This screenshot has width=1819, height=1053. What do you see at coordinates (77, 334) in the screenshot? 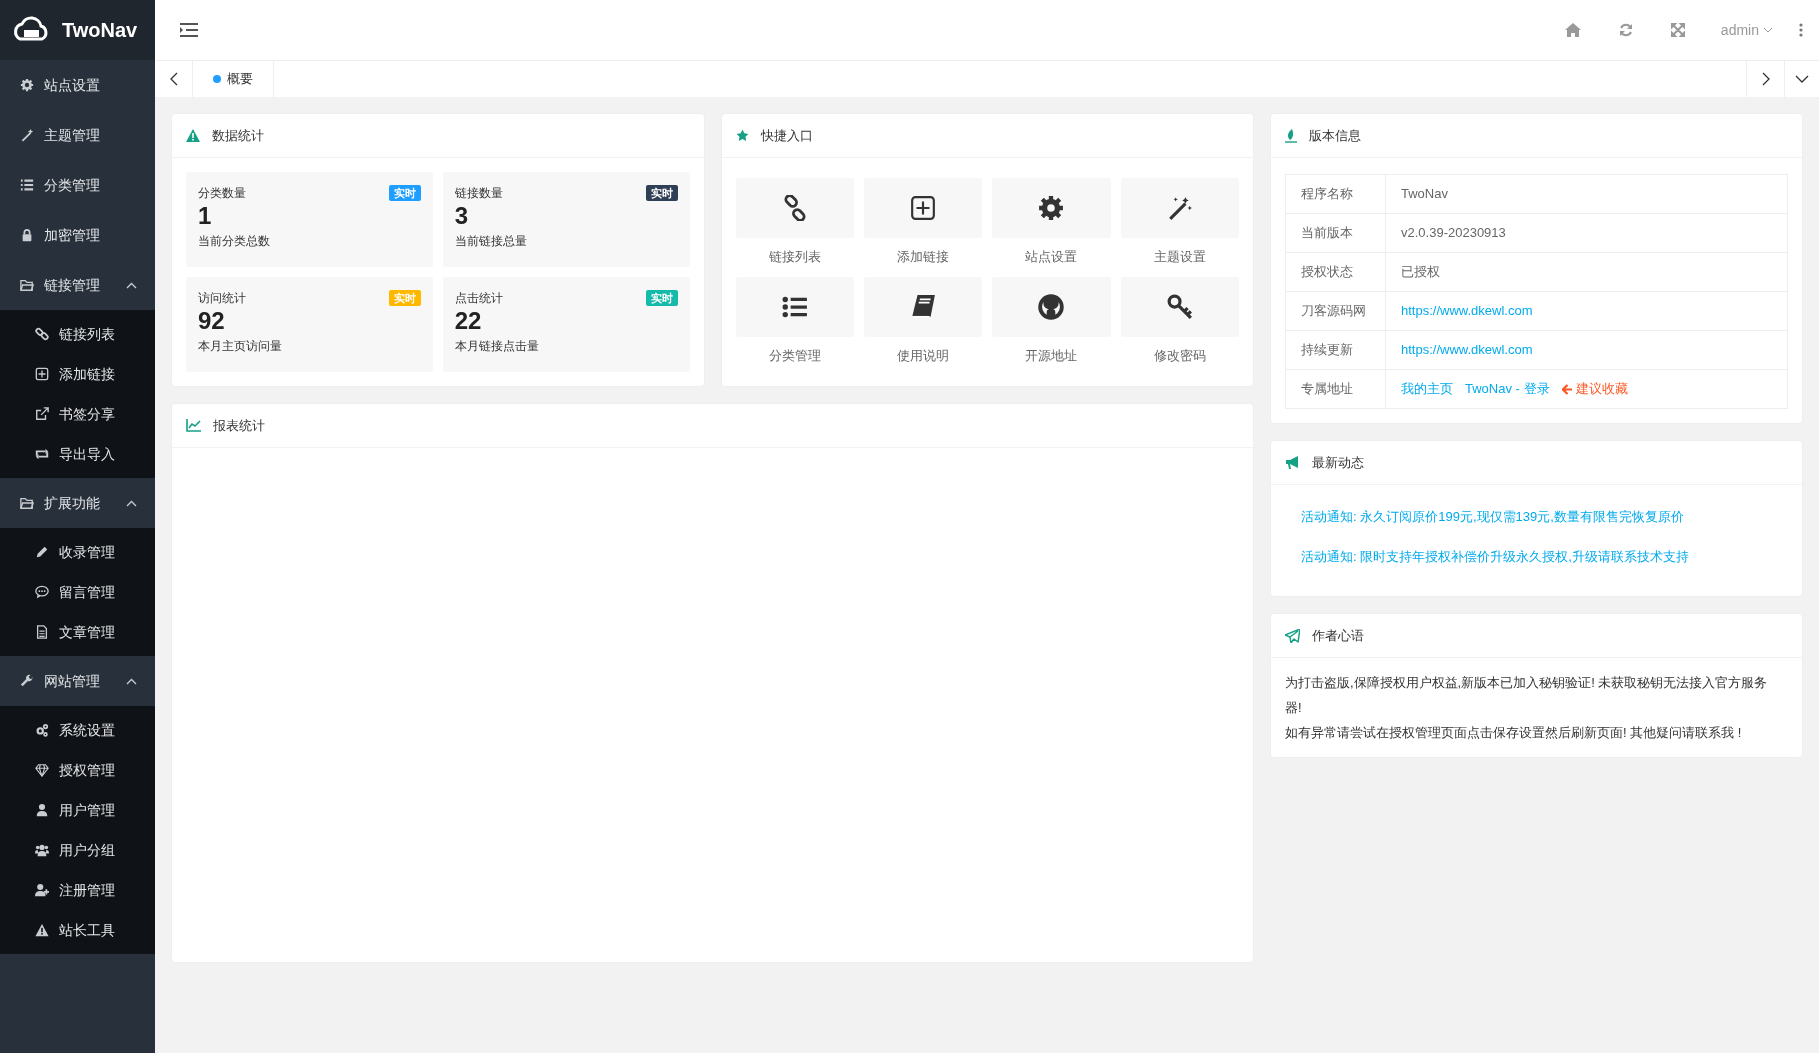
I see `sidebar-subitem: 链接列表` at bounding box center [77, 334].